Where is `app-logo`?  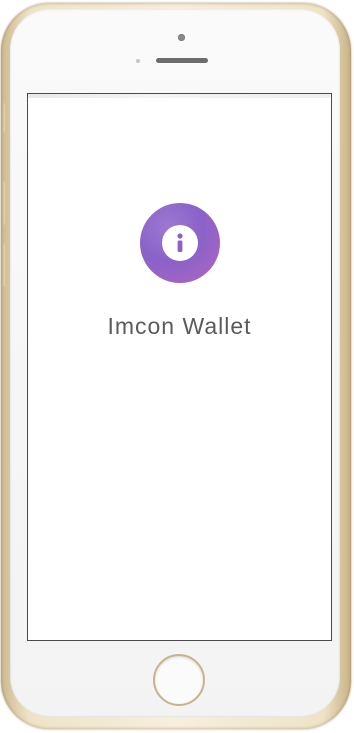 app-logo is located at coordinates (179, 243).